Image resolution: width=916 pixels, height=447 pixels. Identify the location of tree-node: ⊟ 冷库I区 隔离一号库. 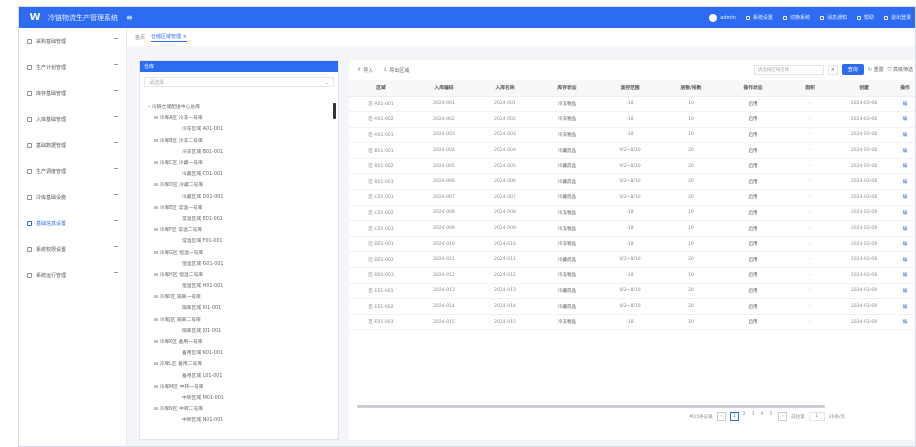
(240, 296).